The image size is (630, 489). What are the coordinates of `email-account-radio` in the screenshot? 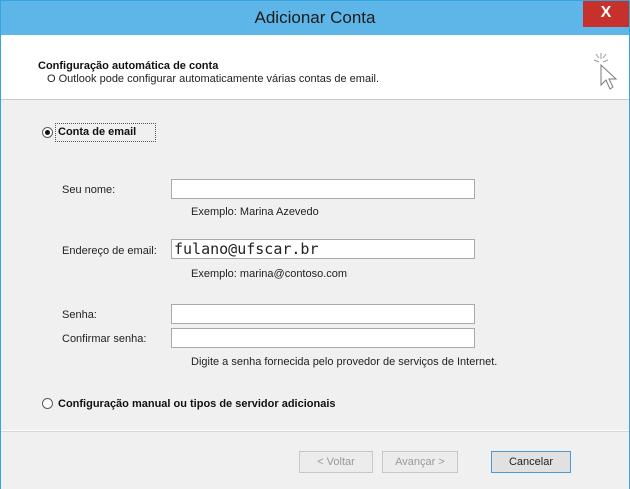 It's located at (47, 132).